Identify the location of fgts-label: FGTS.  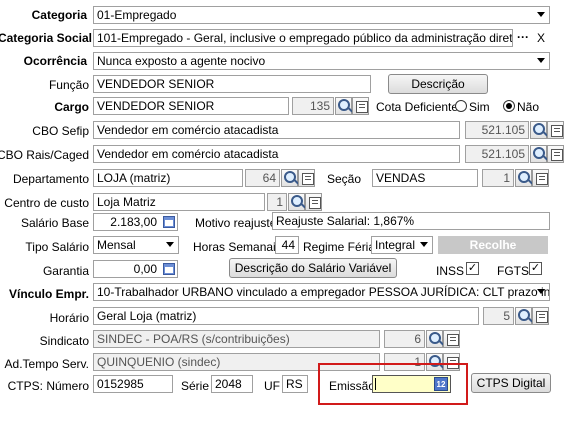
(513, 271).